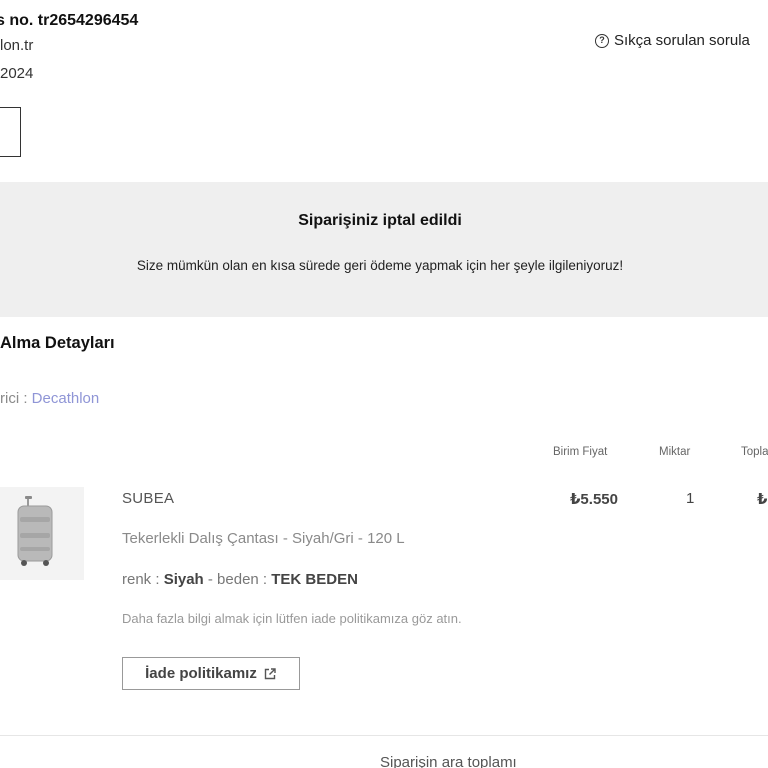 This screenshot has height=768, width=768. Describe the element at coordinates (754, 452) in the screenshot. I see `column-header-total: Topla` at that location.